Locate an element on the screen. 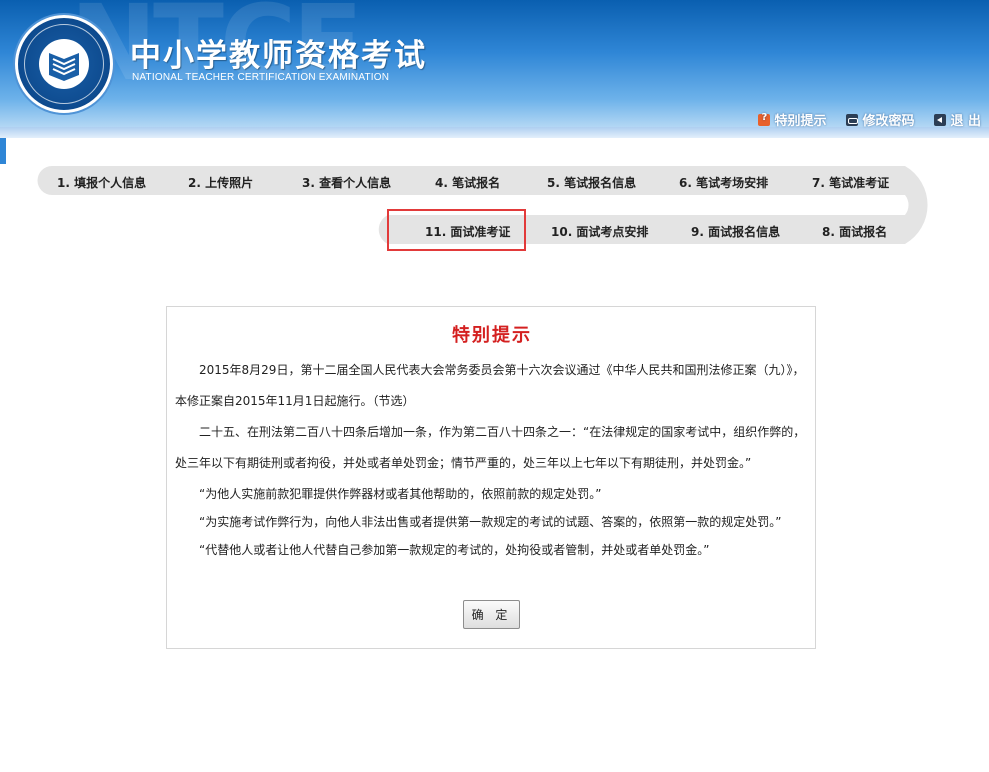 The height and width of the screenshot is (772, 989). change-password-label: 修改密码 is located at coordinates (888, 121).